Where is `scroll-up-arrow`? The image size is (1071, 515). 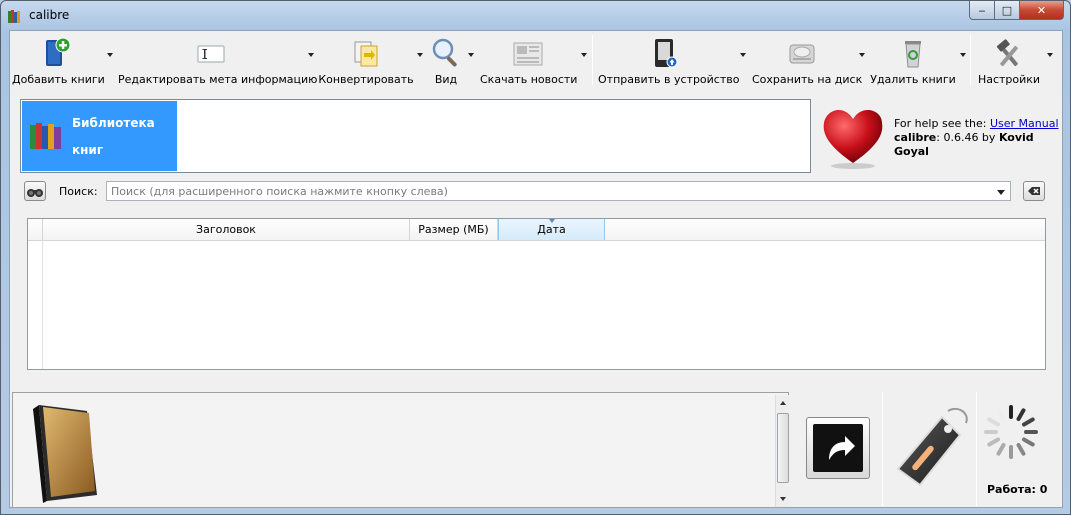
scroll-up-arrow is located at coordinates (783, 403).